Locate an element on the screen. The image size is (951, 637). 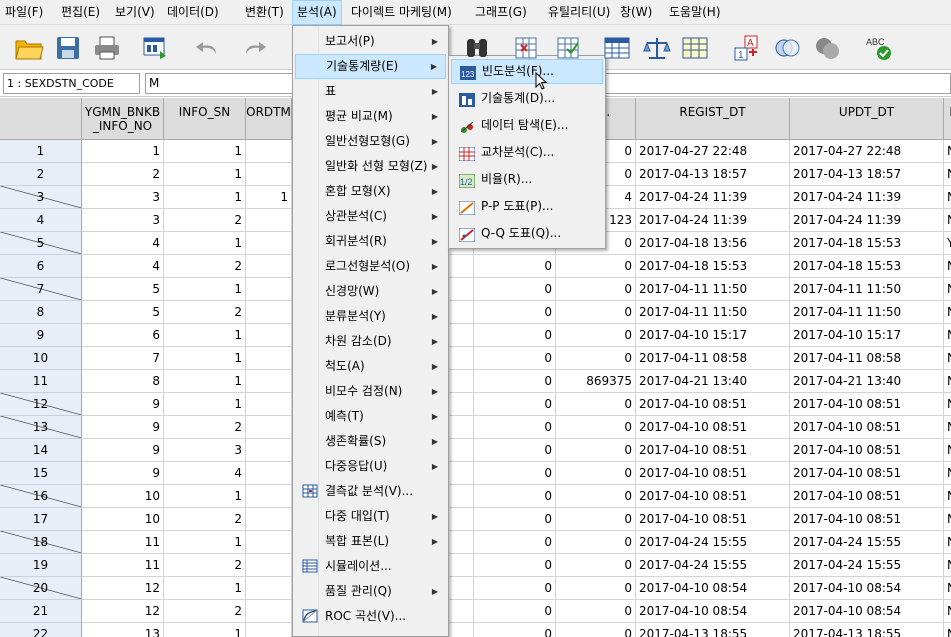
menu-item-10: 신경망(W) ▶ is located at coordinates (370, 291).